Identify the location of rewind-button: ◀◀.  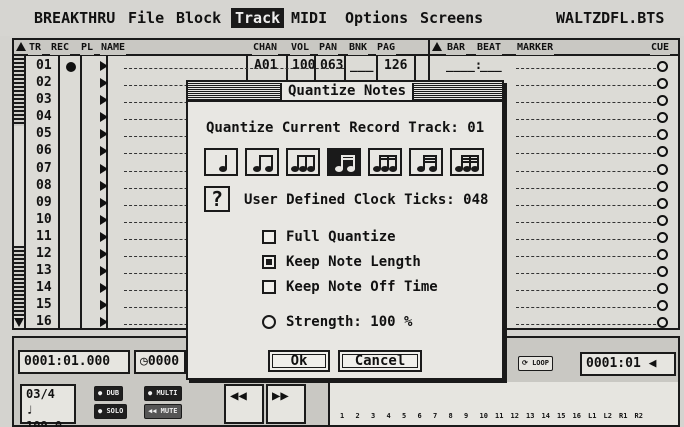
(244, 404).